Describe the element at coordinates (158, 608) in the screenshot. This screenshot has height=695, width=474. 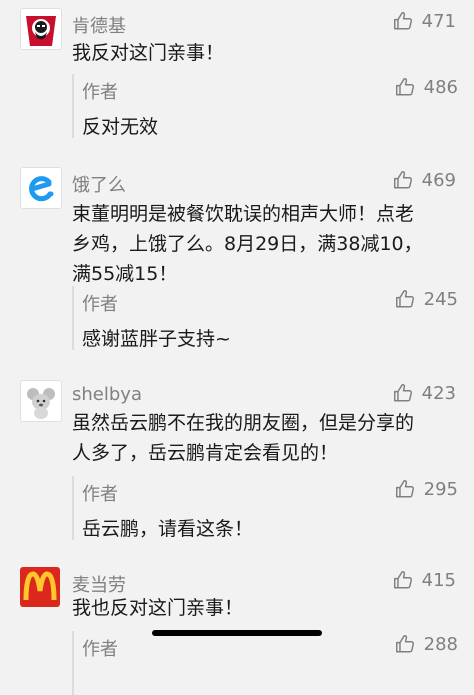
I see `comment-text-line: 我也反对这门亲事！` at that location.